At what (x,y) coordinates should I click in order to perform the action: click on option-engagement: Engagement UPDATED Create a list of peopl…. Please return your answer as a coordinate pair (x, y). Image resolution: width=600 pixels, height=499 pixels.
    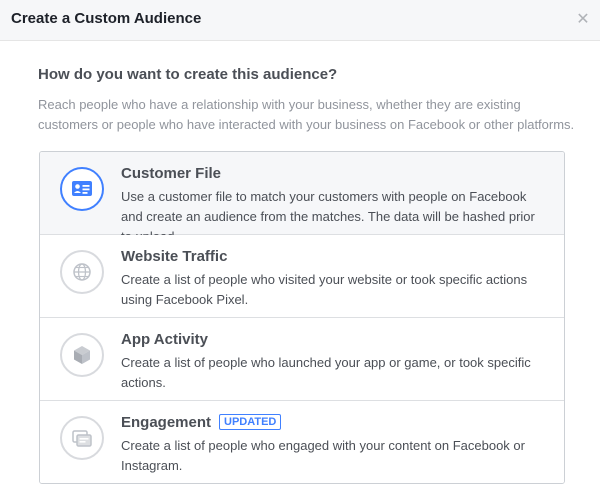
    Looking at the image, I should click on (302, 442).